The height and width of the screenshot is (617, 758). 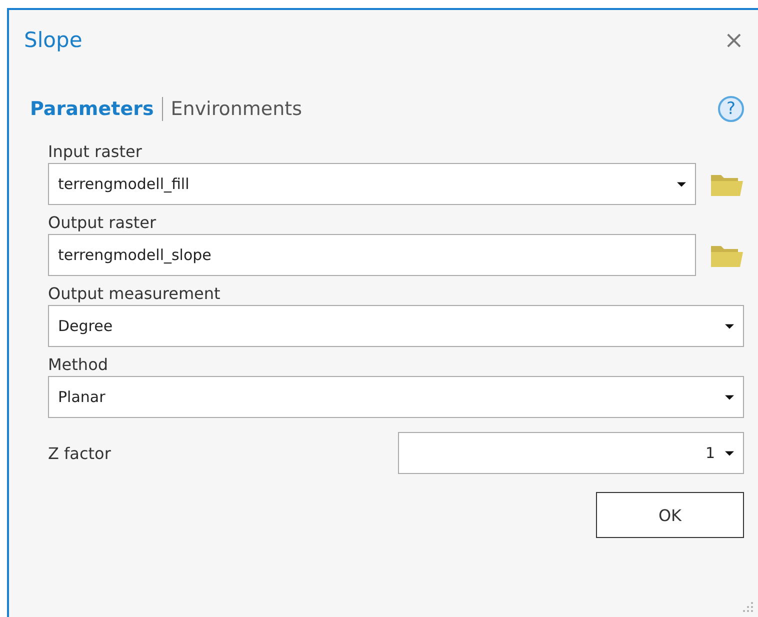 What do you see at coordinates (79, 364) in the screenshot?
I see `field-label: Method` at bounding box center [79, 364].